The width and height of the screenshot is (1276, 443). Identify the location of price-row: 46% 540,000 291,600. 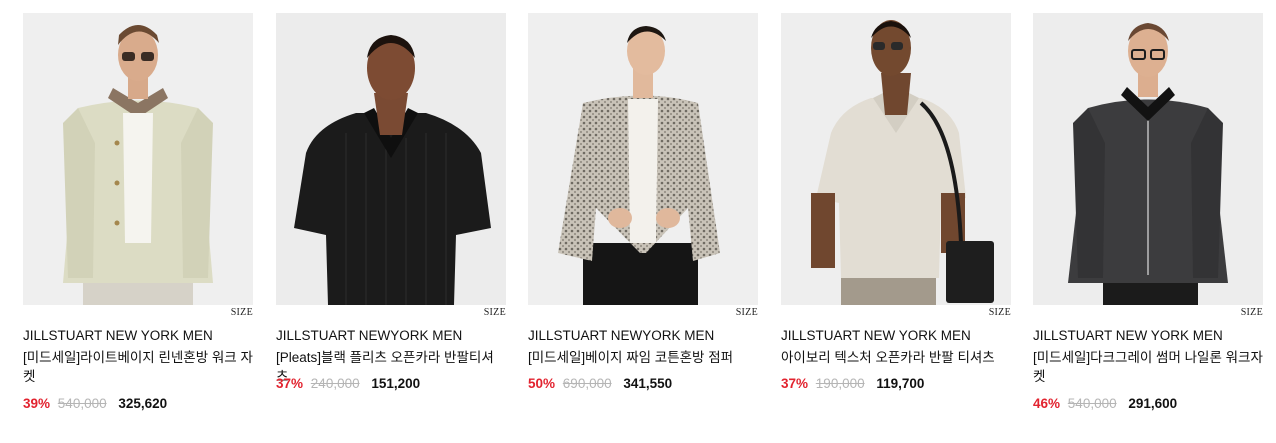
(1105, 403).